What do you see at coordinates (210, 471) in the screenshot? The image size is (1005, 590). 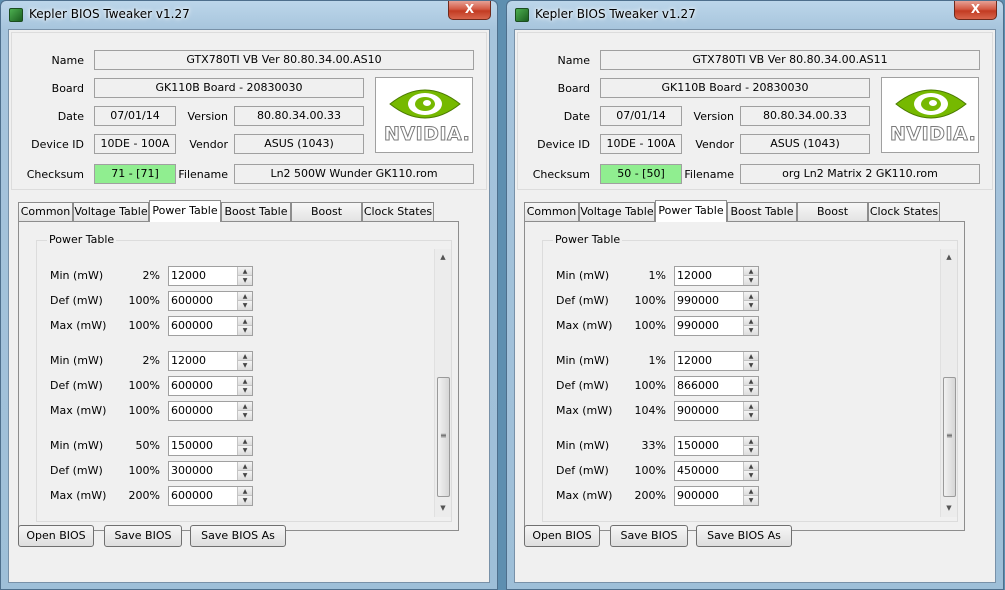 I see `power-value-spinbox: 300000 ▲ ▼` at bounding box center [210, 471].